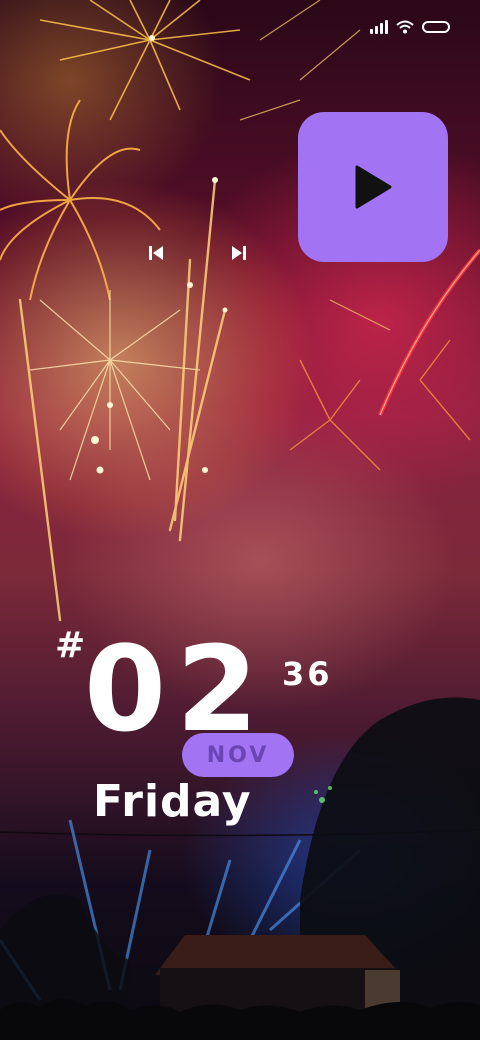 Image resolution: width=480 pixels, height=1040 pixels. I want to click on status-bar, so click(410, 27).